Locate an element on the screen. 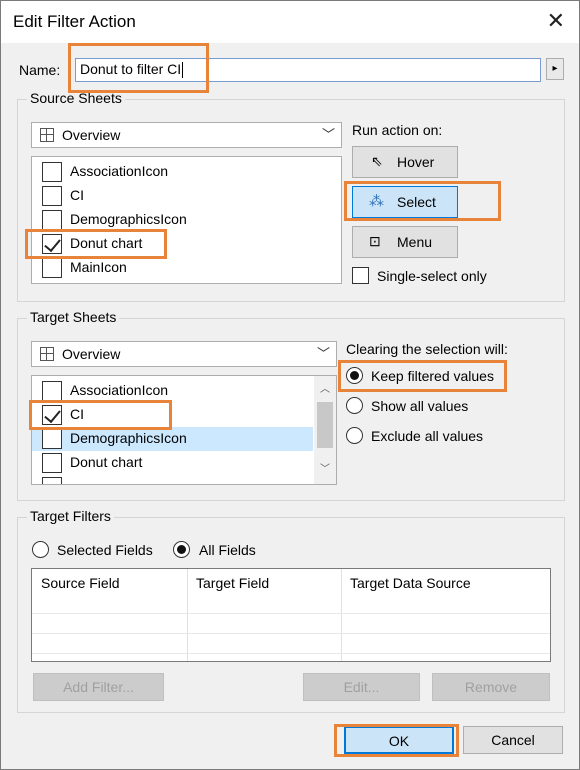 The width and height of the screenshot is (580, 770). title-bar: Edit Filter Action ✕ is located at coordinates (290, 22).